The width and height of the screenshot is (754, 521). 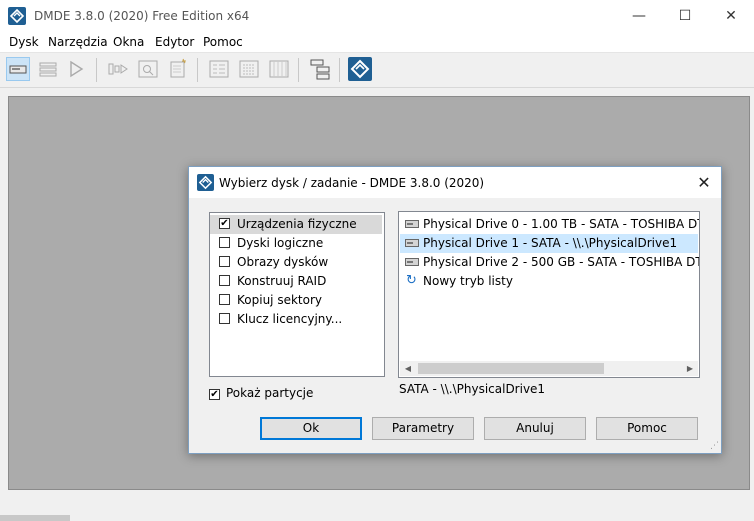 I want to click on dialog-logo-icon, so click(x=205, y=182).